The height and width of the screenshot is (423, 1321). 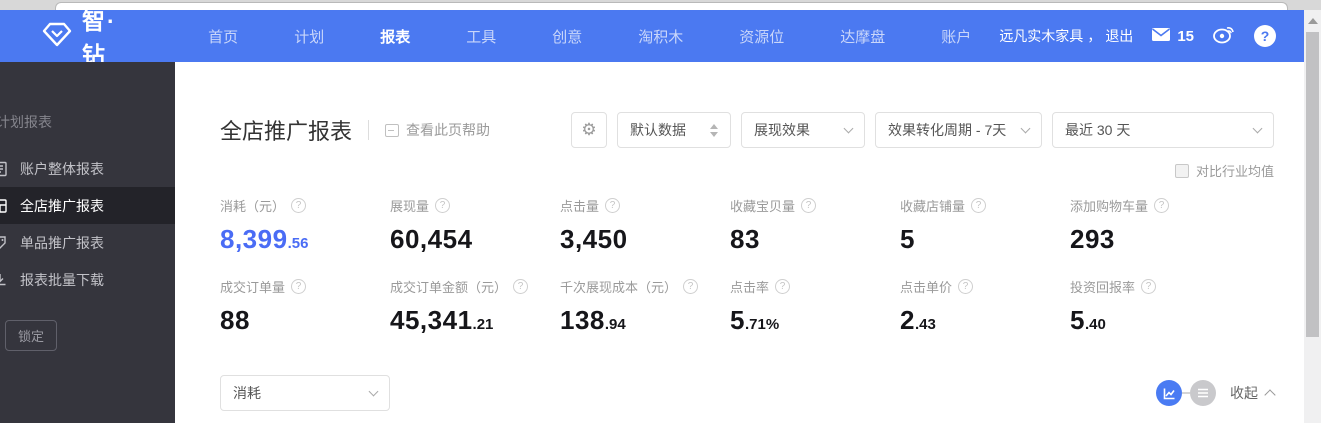 What do you see at coordinates (1092, 239) in the screenshot?
I see `stat-value: 293` at bounding box center [1092, 239].